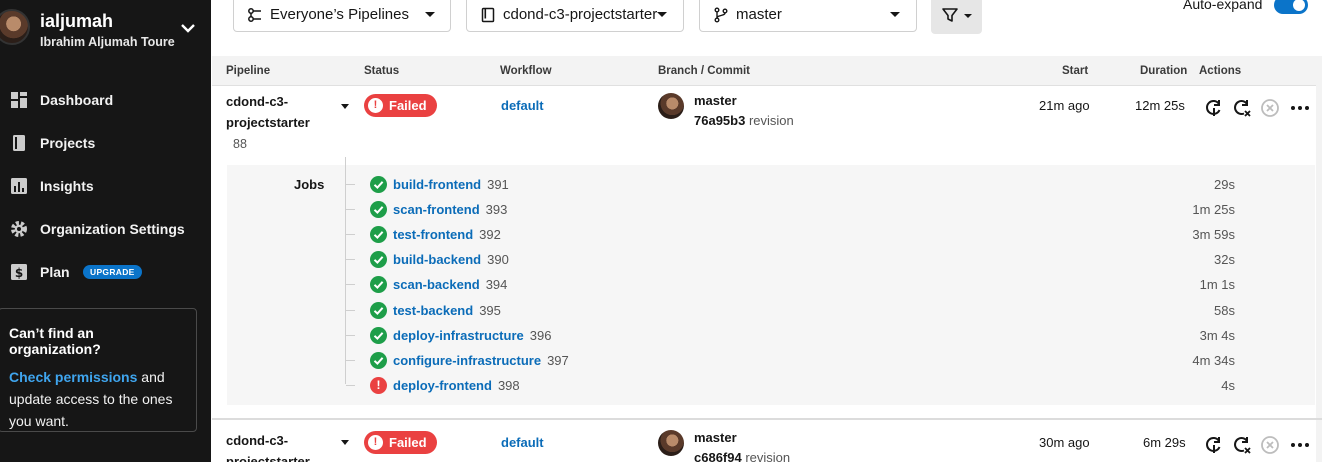 The width and height of the screenshot is (1322, 462). I want to click on sidebar-item-dashboard: Dashboard, so click(105, 100).